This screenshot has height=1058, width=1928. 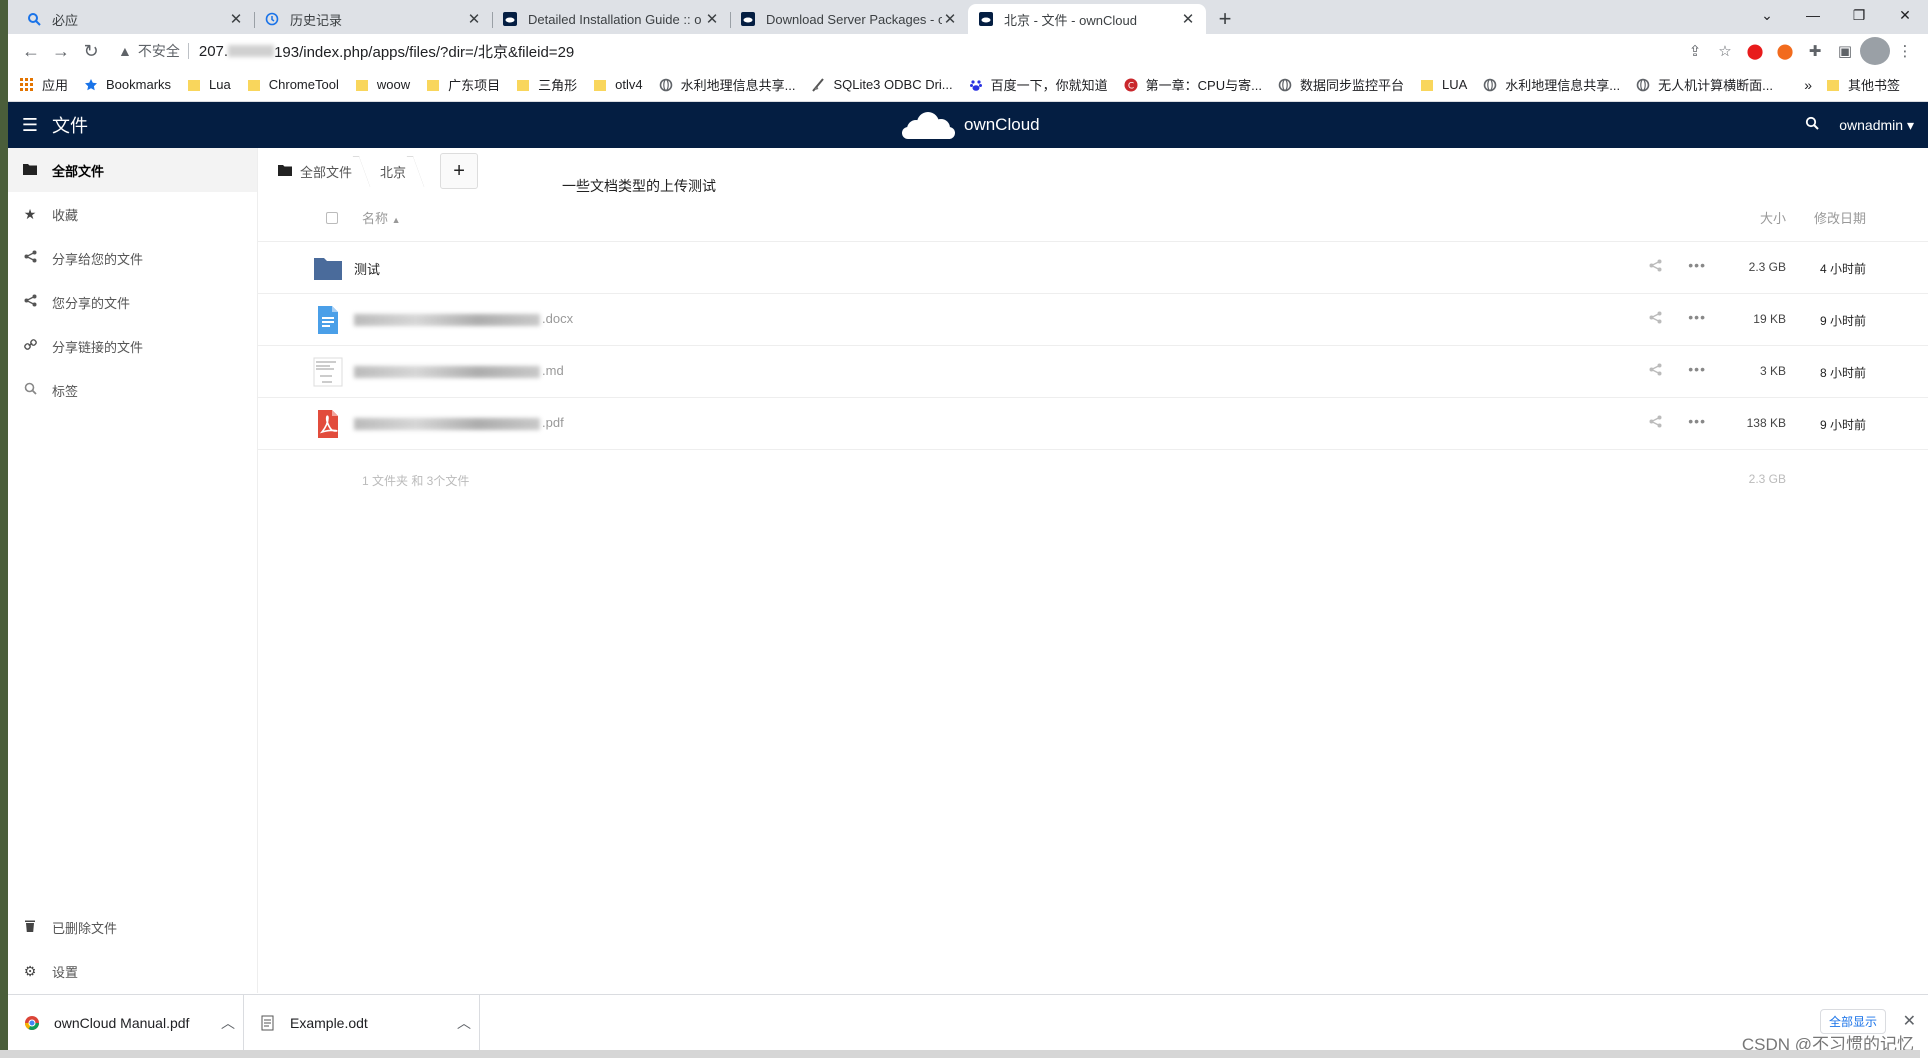 I want to click on app-name: 文件, so click(x=70, y=125).